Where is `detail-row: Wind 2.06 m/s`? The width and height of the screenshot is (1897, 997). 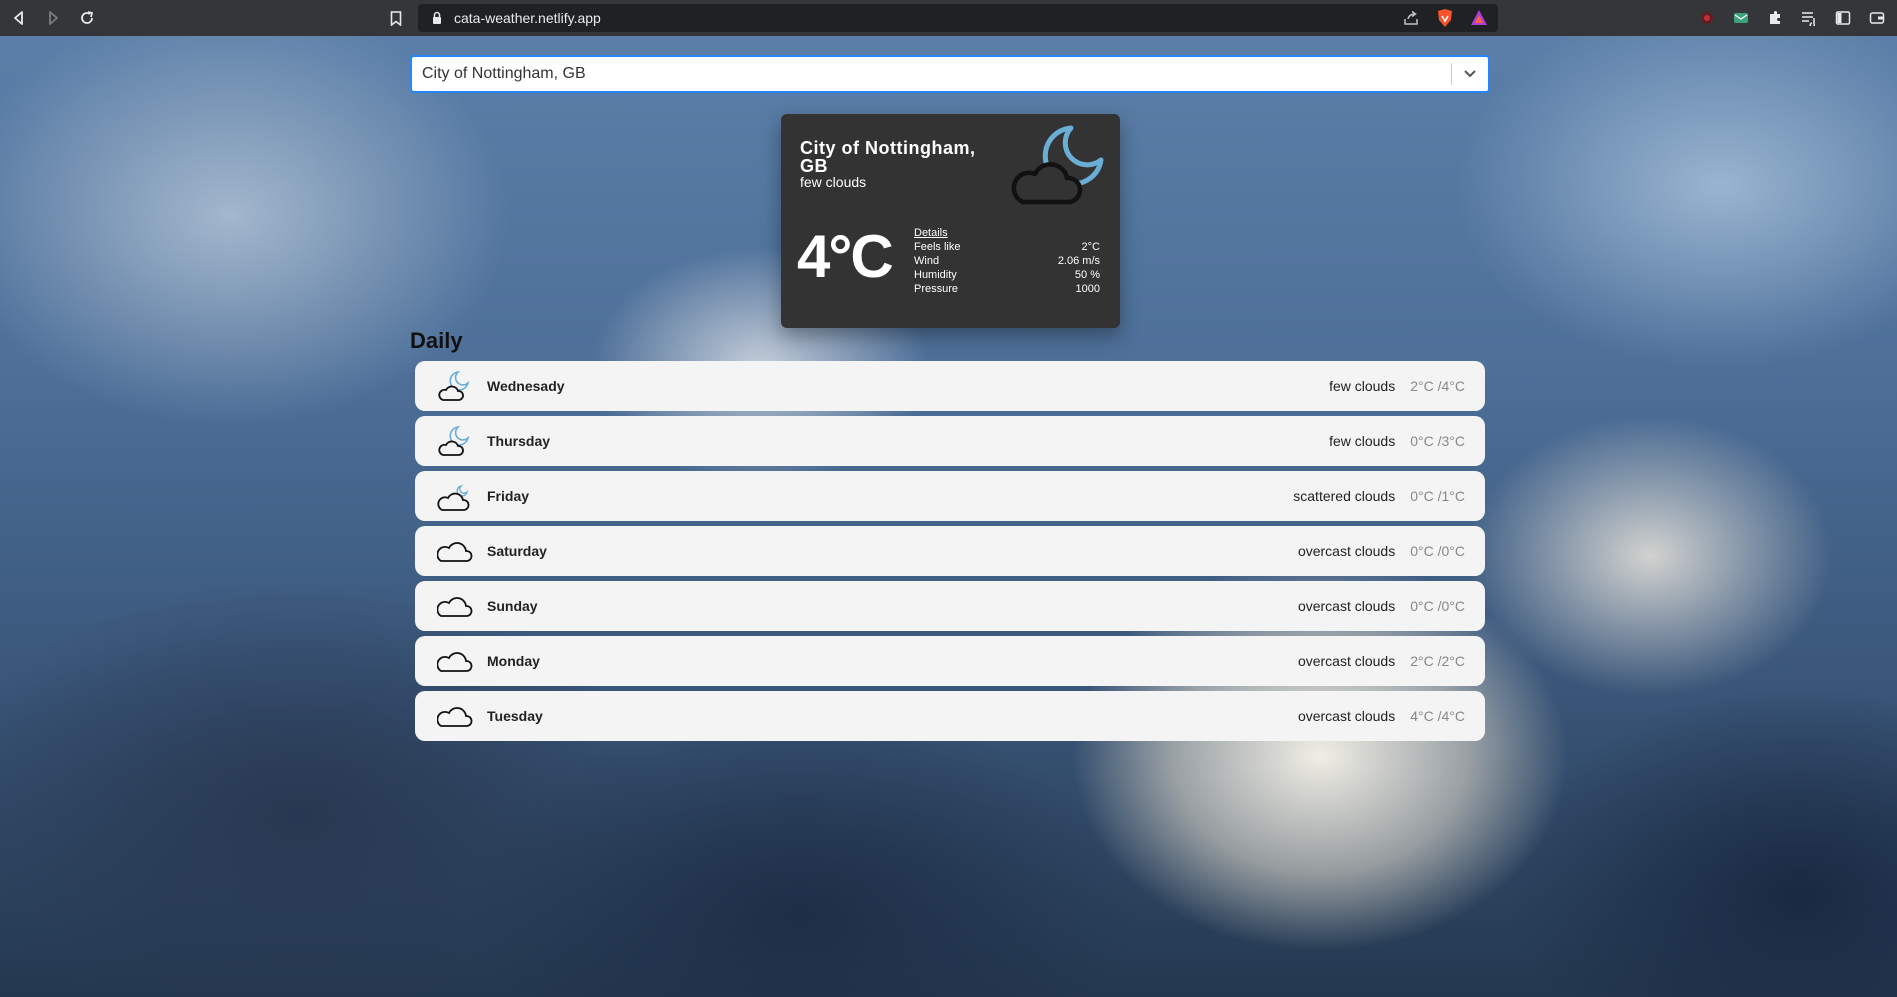 detail-row: Wind 2.06 m/s is located at coordinates (1007, 261).